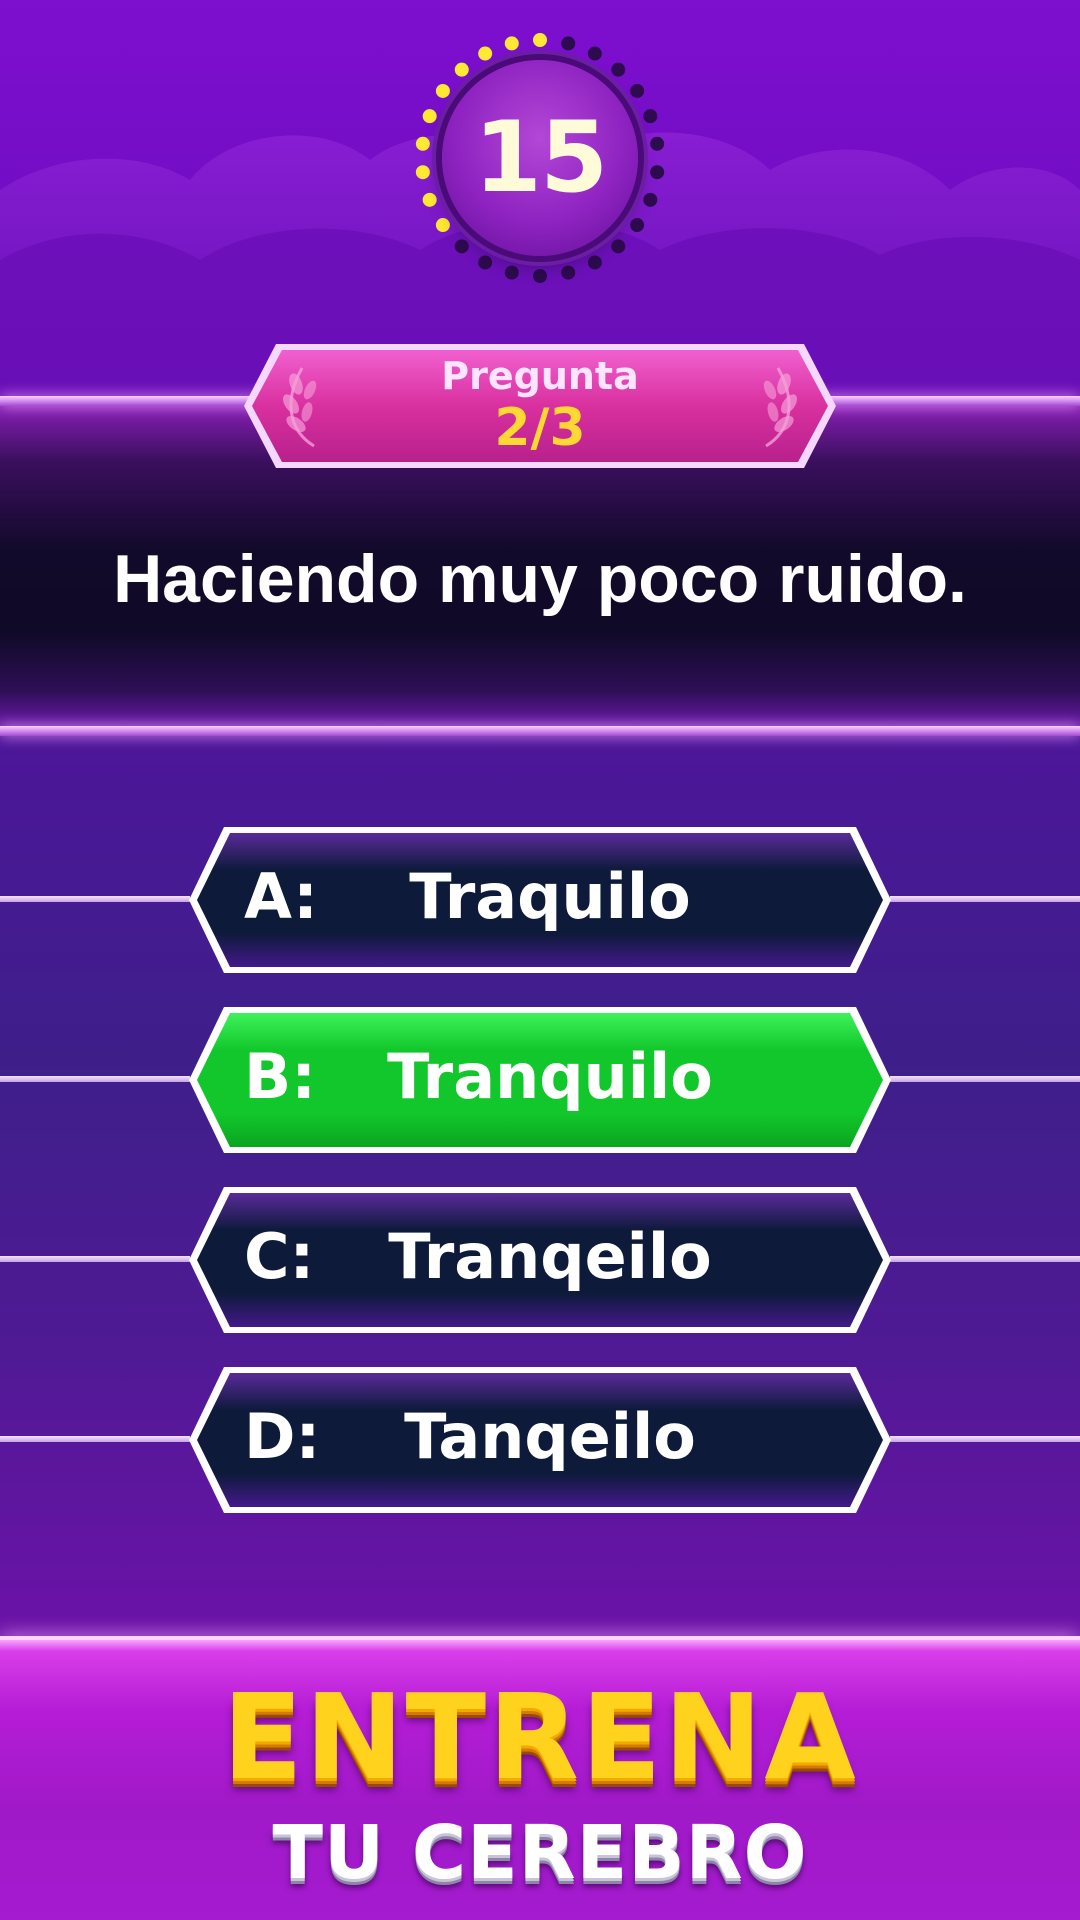  Describe the element at coordinates (540, 731) in the screenshot. I see `question-panel-bottom-line` at that location.